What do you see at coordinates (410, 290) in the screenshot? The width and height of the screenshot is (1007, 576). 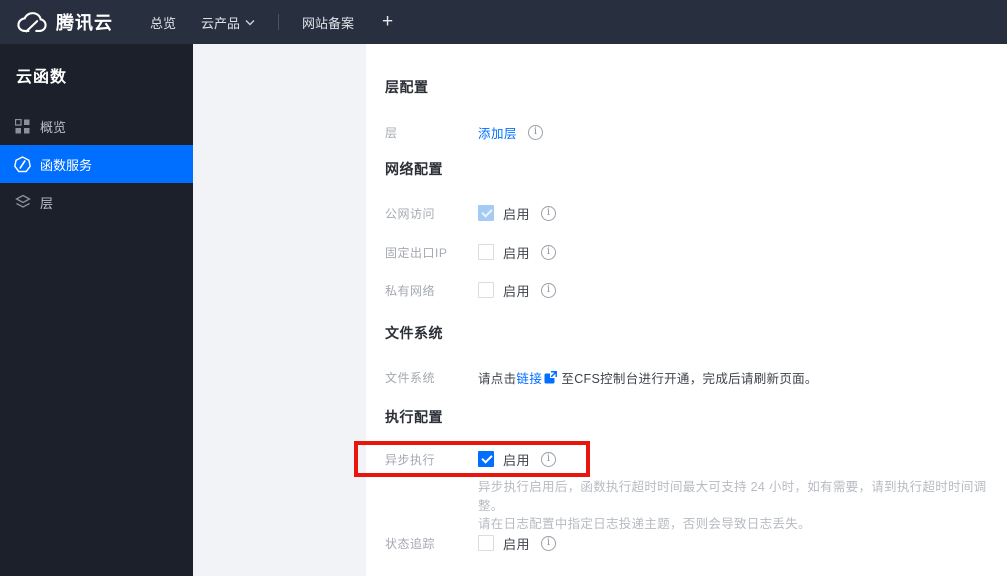 I see `vpc-label: 私有网络` at bounding box center [410, 290].